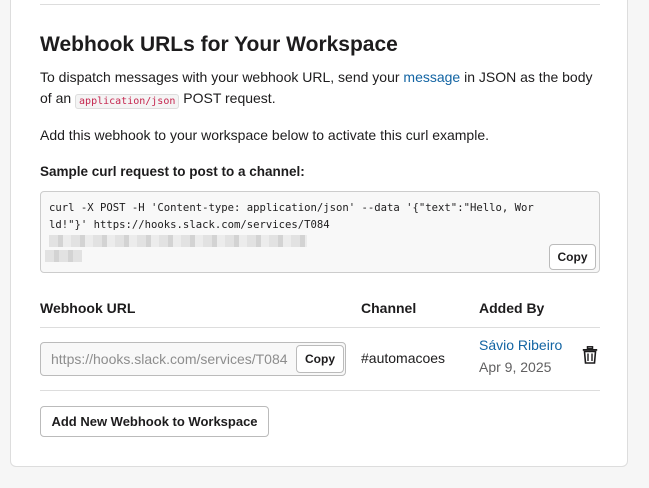 This screenshot has width=649, height=488. Describe the element at coordinates (320, 359) in the screenshot. I see `copy-url-button: Copy` at that location.